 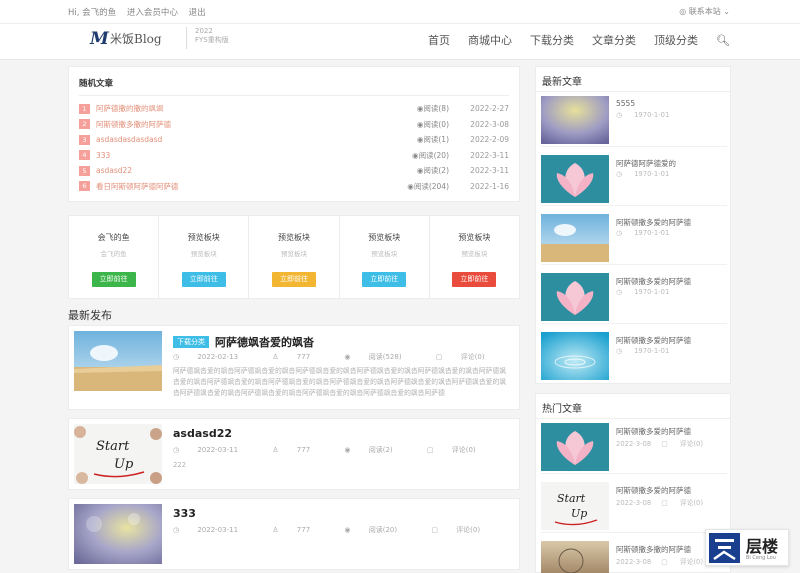 What do you see at coordinates (243, 342) in the screenshot?
I see `post-title: 下载分类 阿萨德飒沓爱的飒沓` at bounding box center [243, 342].